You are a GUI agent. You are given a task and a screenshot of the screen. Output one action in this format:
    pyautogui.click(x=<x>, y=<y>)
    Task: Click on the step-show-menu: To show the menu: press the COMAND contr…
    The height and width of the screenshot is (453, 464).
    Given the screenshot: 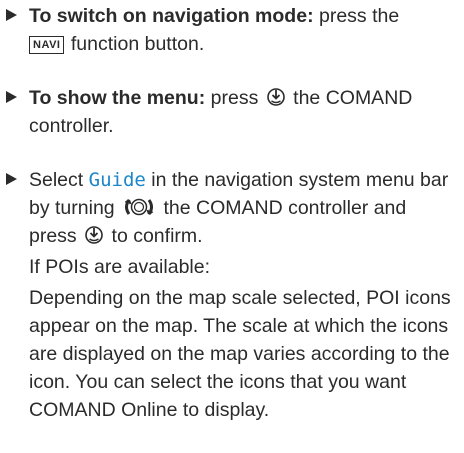 What is the action you would take?
    pyautogui.click(x=232, y=112)
    